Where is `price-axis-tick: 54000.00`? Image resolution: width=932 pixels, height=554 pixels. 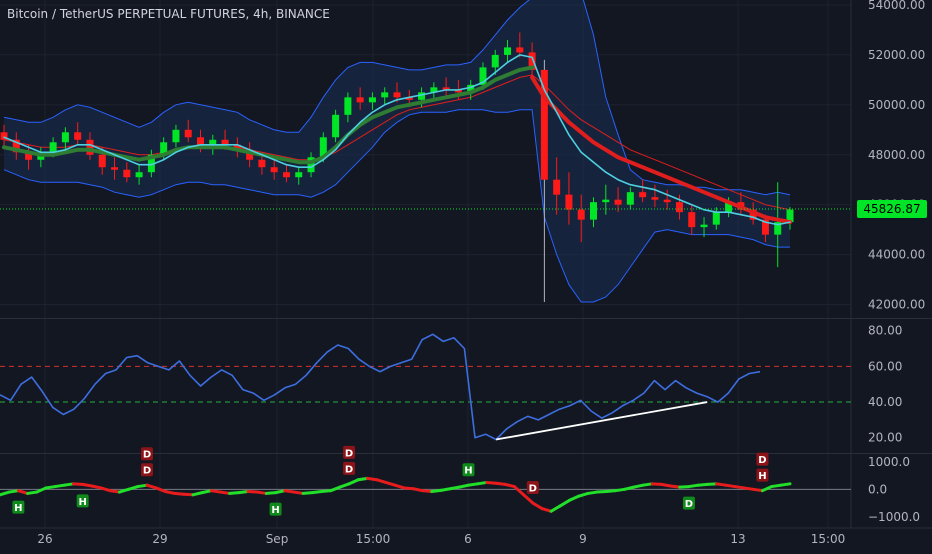 price-axis-tick: 54000.00 is located at coordinates (896, 6).